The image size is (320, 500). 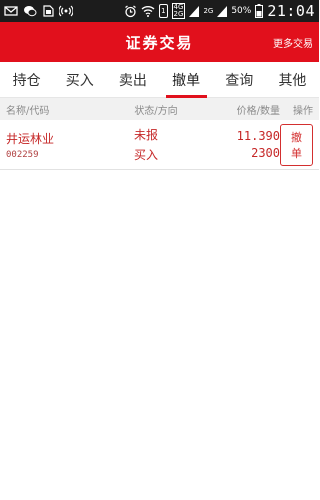 What do you see at coordinates (239, 79) in the screenshot?
I see `tab-query: 查询` at bounding box center [239, 79].